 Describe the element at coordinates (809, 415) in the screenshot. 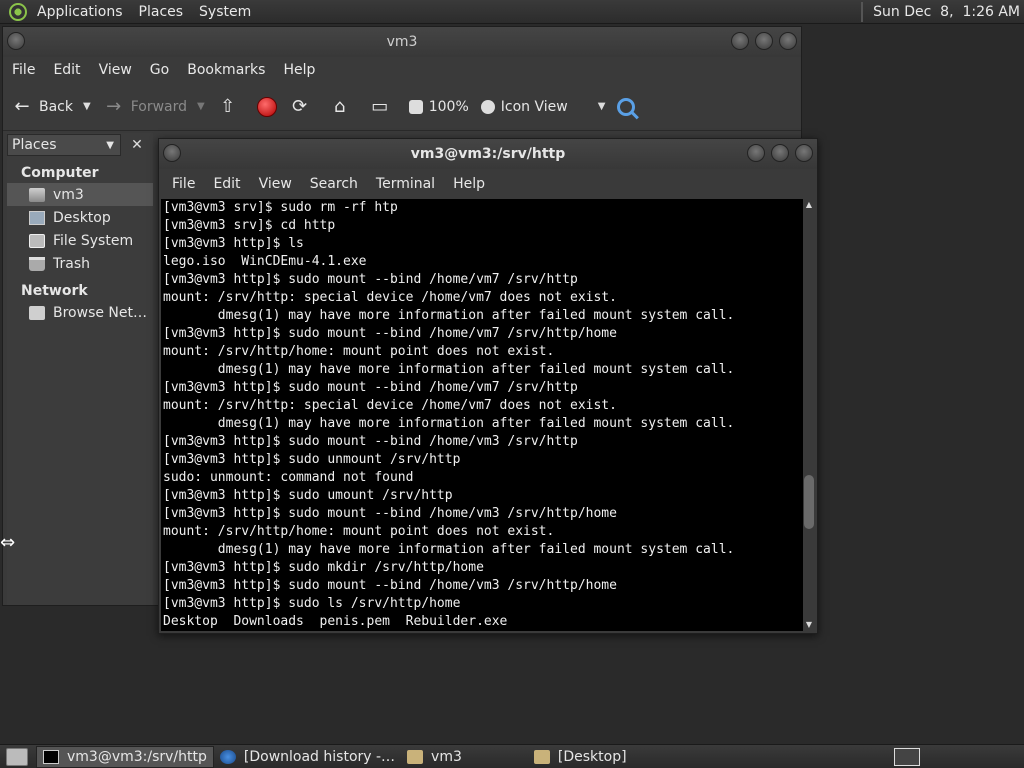

I see `terminal-scrollbar: ▲ ▼` at that location.